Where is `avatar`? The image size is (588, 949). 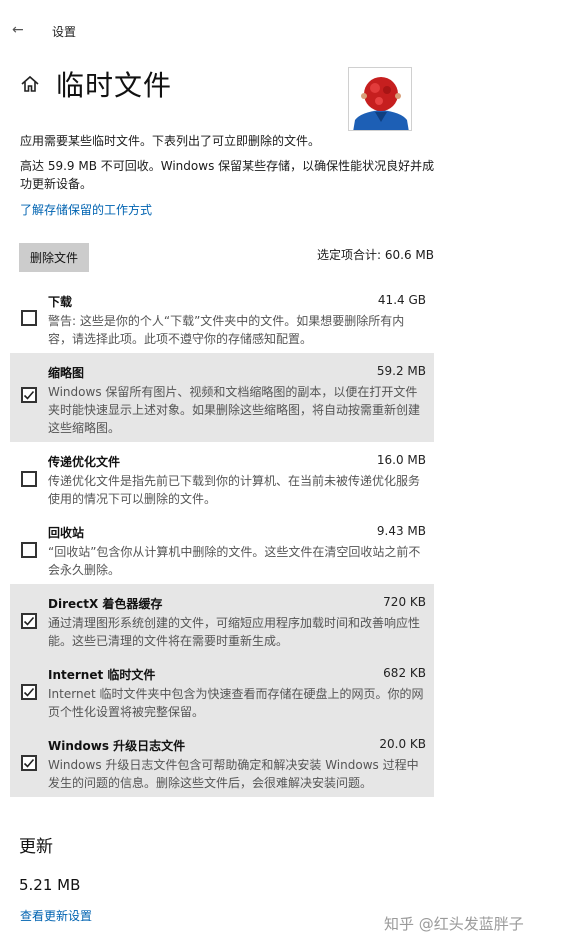
avatar is located at coordinates (380, 99).